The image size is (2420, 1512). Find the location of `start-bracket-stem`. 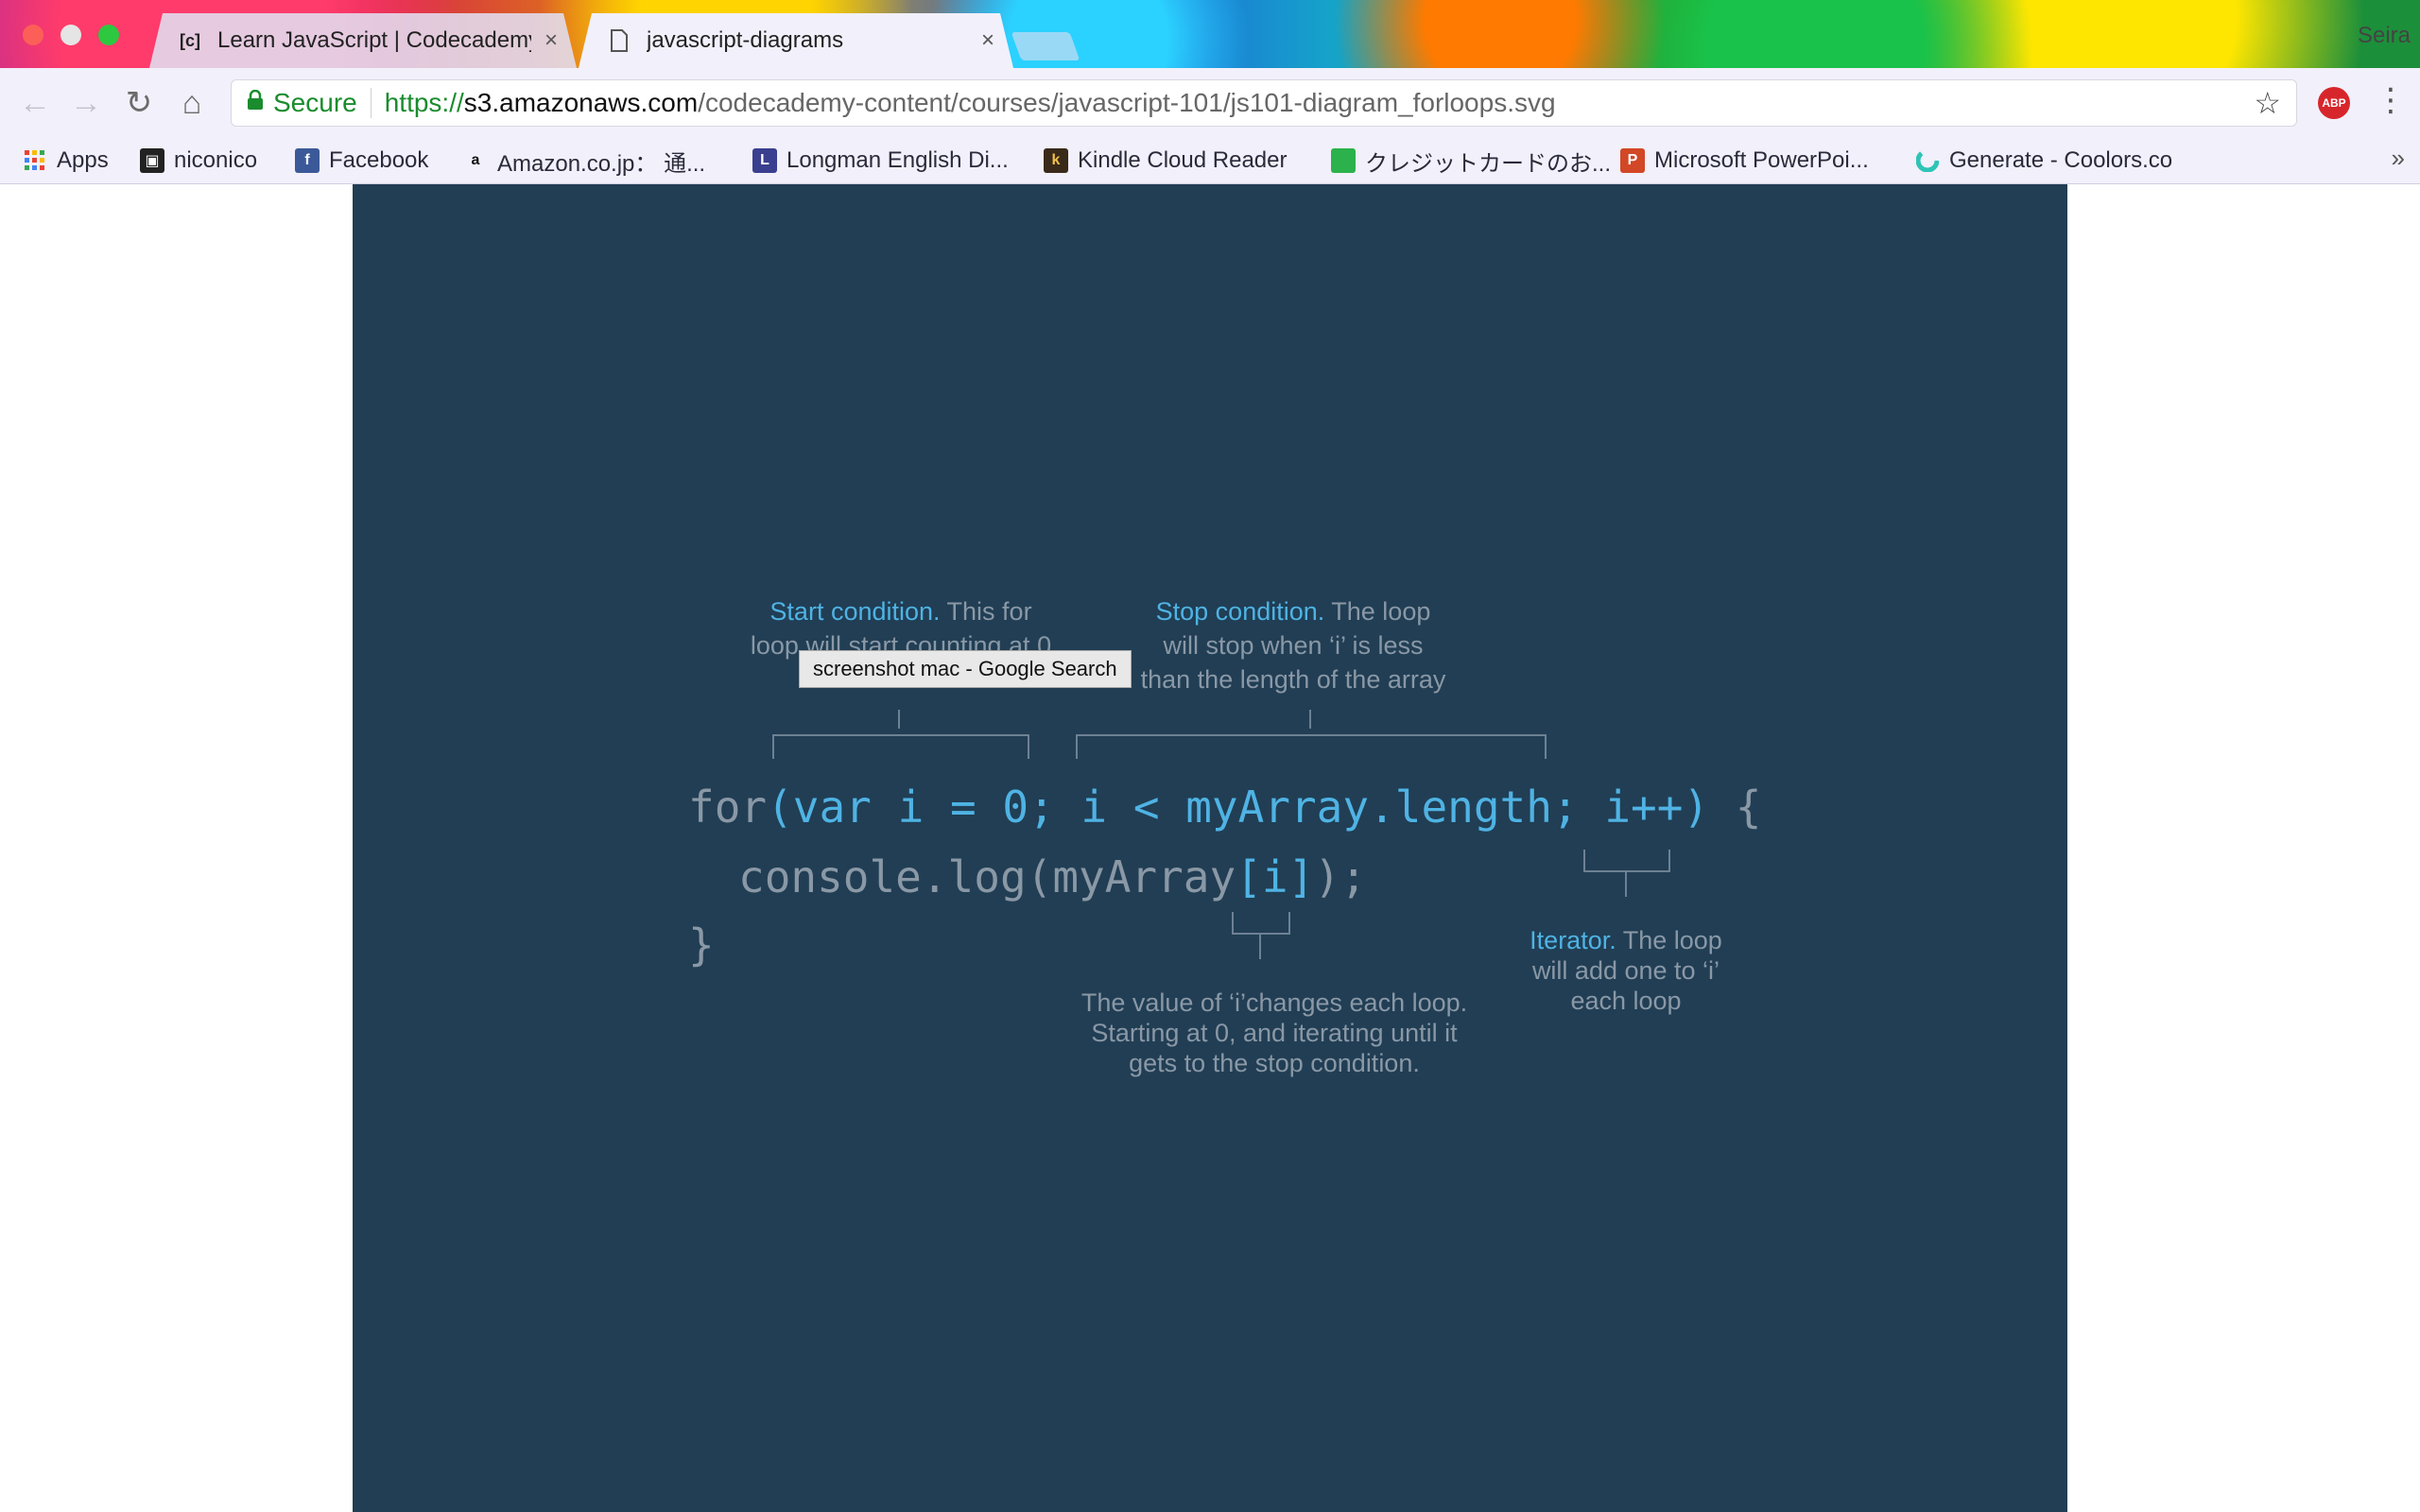

start-bracket-stem is located at coordinates (899, 719).